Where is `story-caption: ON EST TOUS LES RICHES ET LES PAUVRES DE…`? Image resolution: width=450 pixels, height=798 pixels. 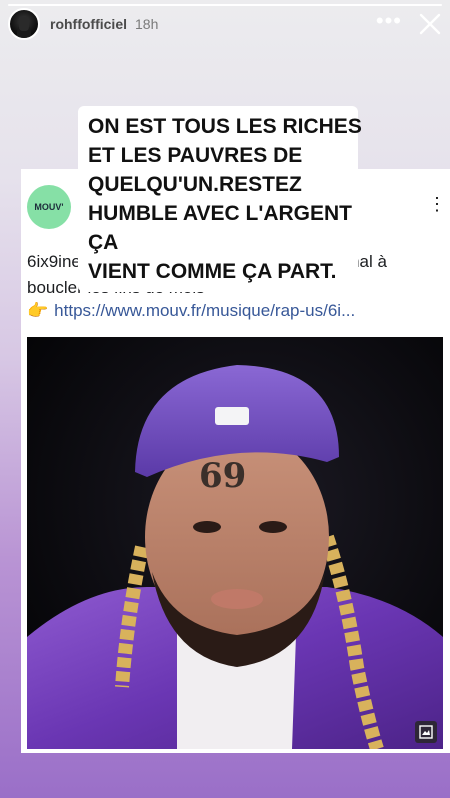
story-caption: ON EST TOUS LES RICHES ET LES PAUVRES DE… is located at coordinates (225, 199).